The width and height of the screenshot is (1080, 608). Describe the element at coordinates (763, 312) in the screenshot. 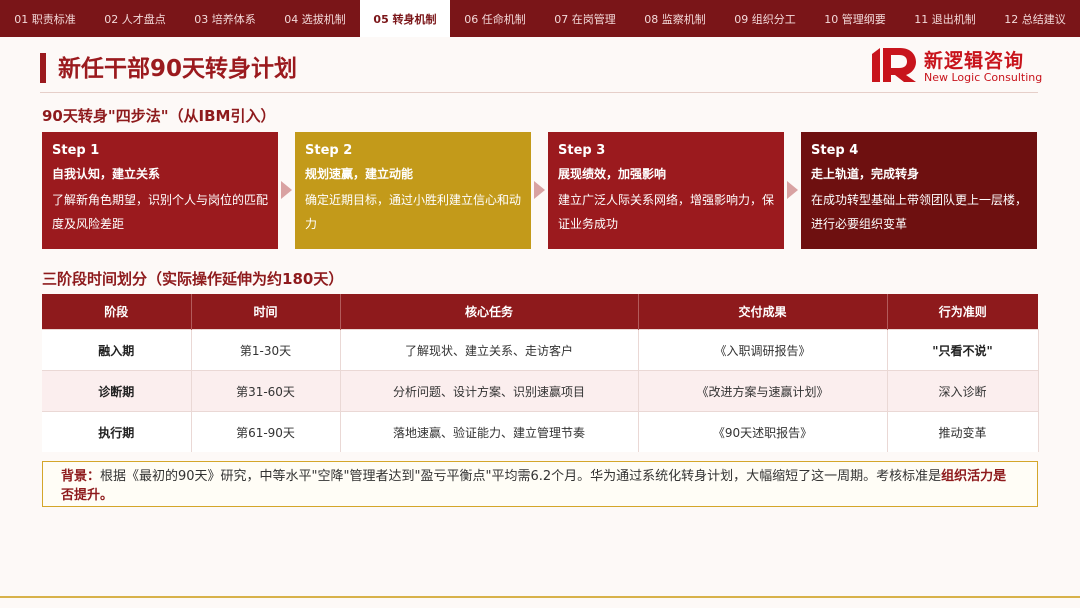

I see `column-header-deliverable: 交付成果` at that location.